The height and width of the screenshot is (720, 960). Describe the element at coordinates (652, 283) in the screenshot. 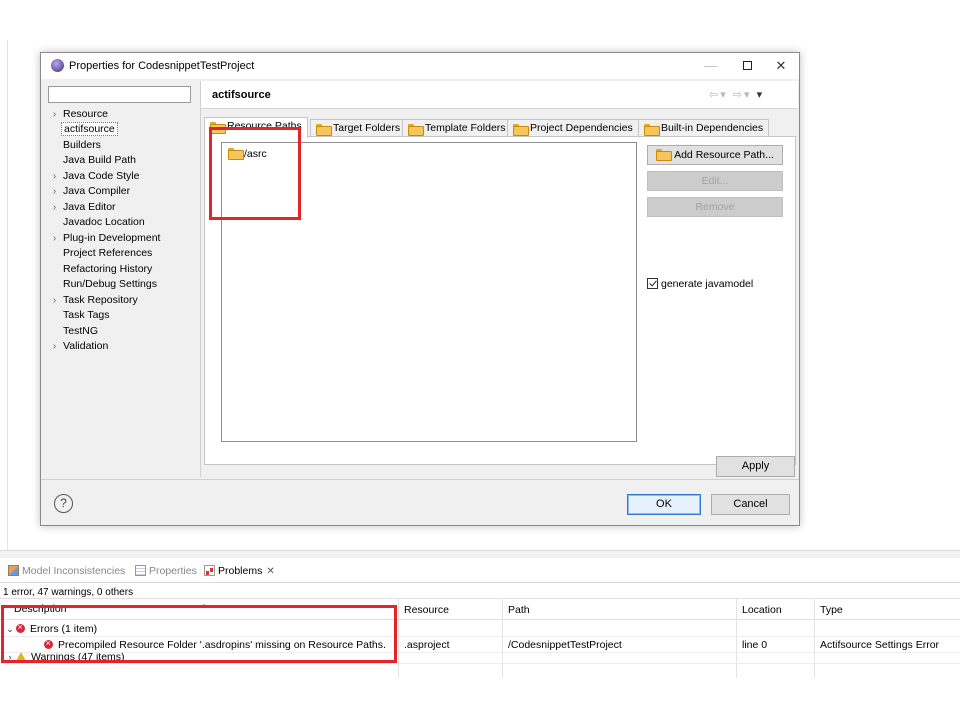

I see `checkbox-checked-icon` at that location.